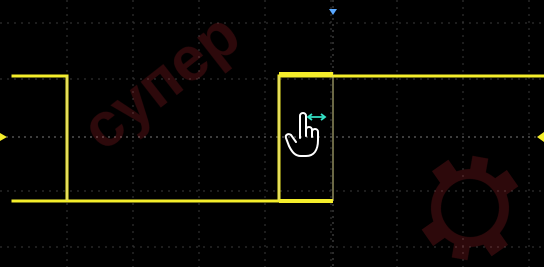 The image size is (544, 267). What do you see at coordinates (3, 137) in the screenshot?
I see `channel-level-marker-left` at bounding box center [3, 137].